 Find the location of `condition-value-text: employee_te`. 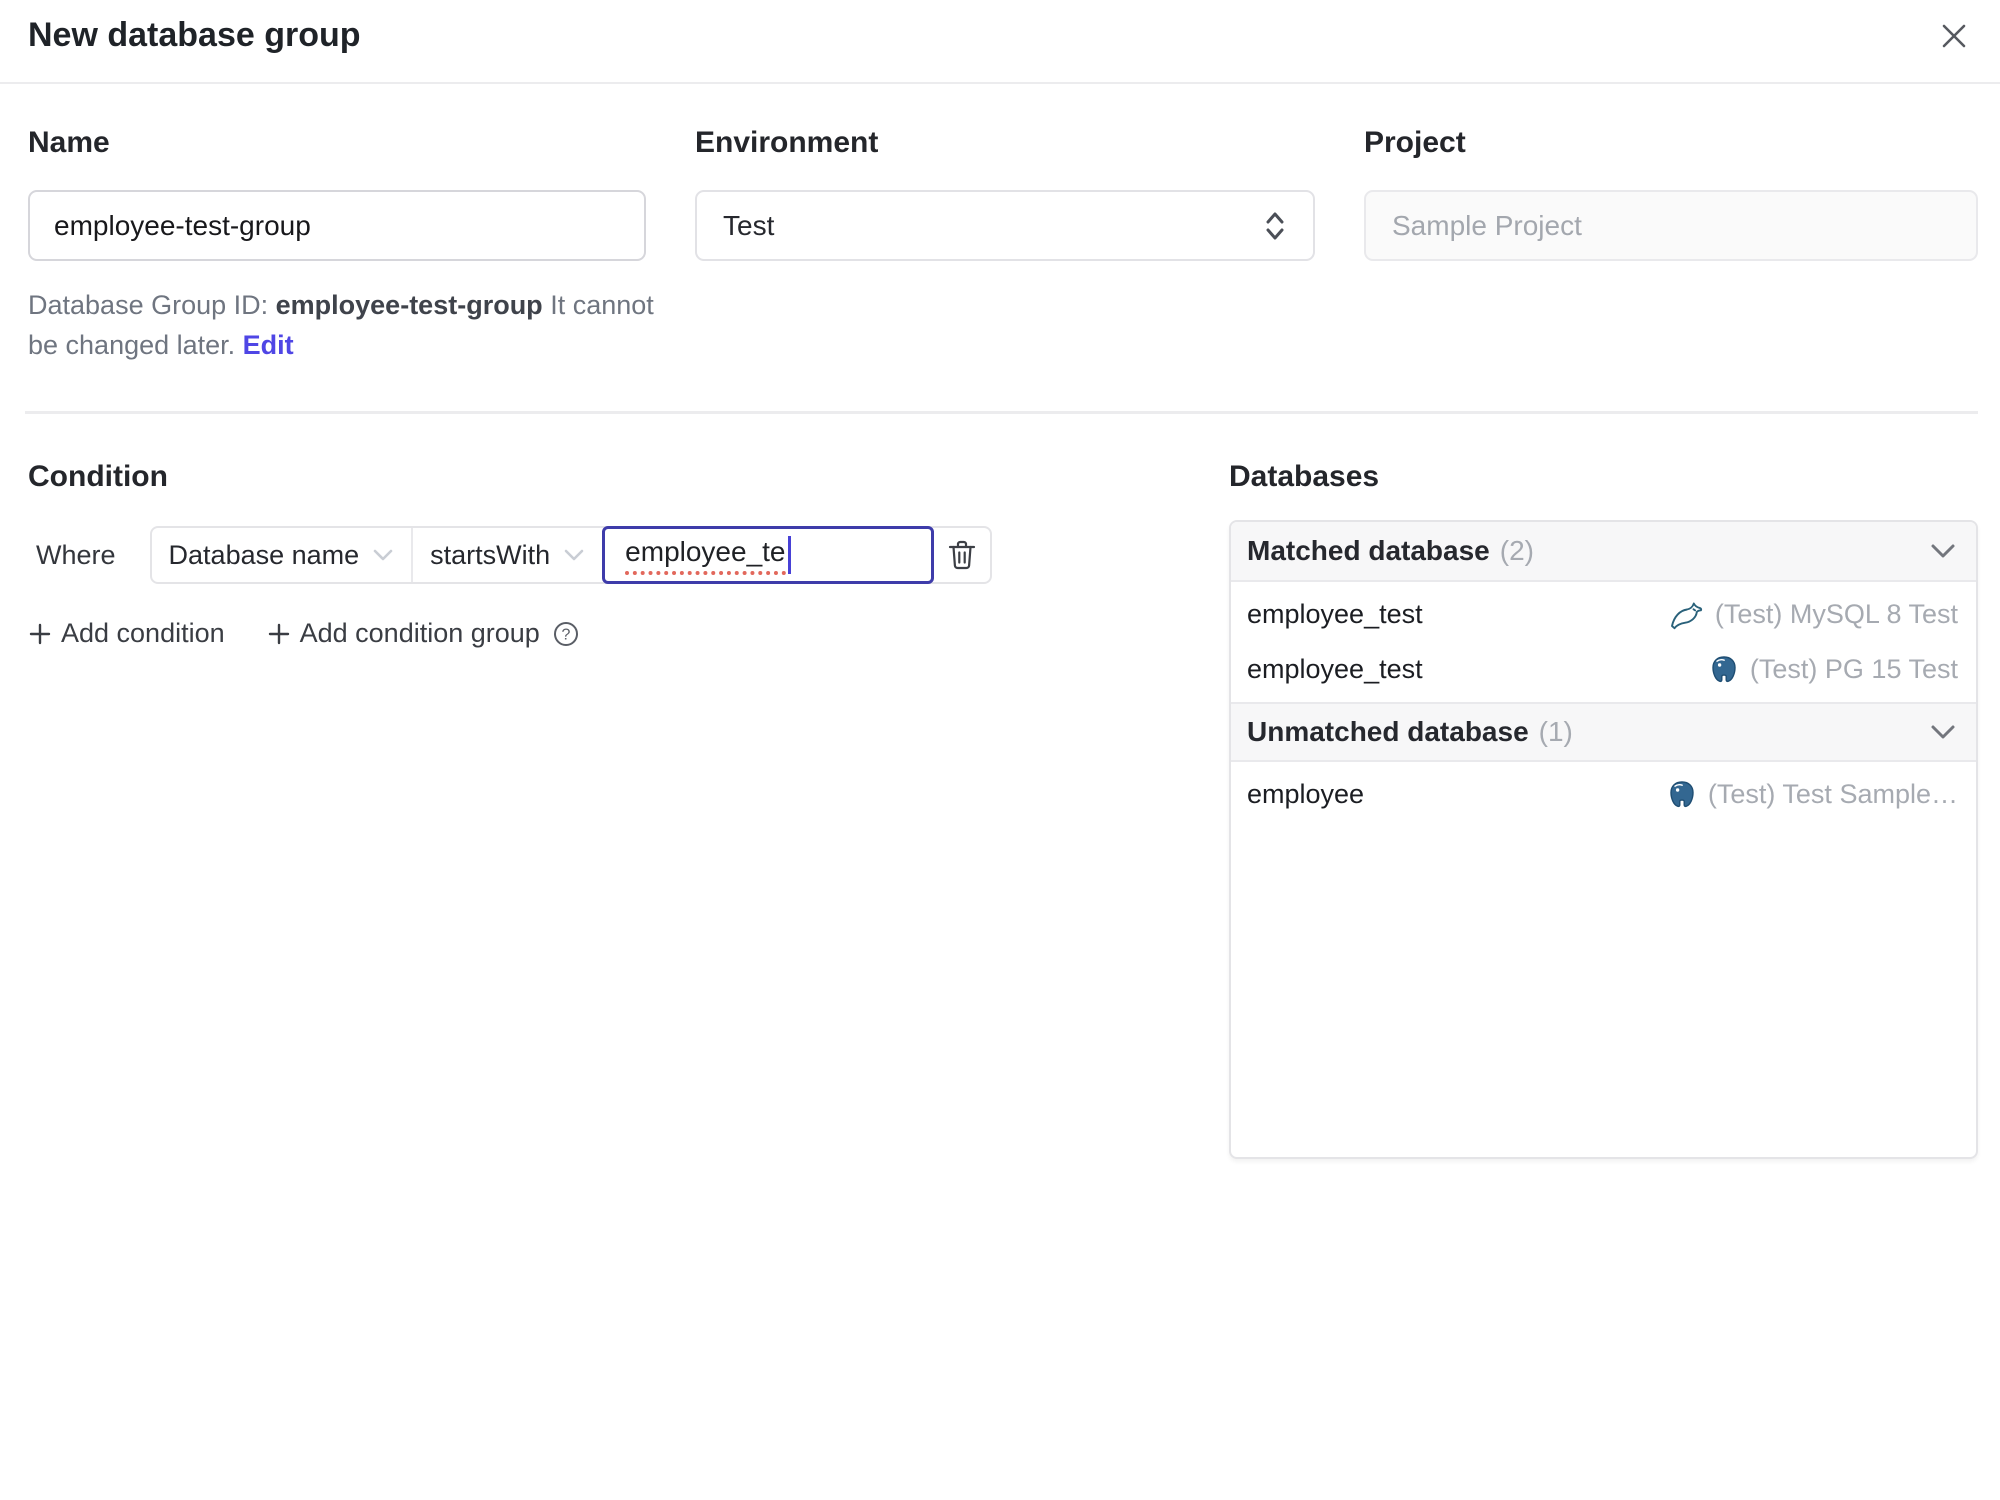

condition-value-text: employee_te is located at coordinates (705, 555).